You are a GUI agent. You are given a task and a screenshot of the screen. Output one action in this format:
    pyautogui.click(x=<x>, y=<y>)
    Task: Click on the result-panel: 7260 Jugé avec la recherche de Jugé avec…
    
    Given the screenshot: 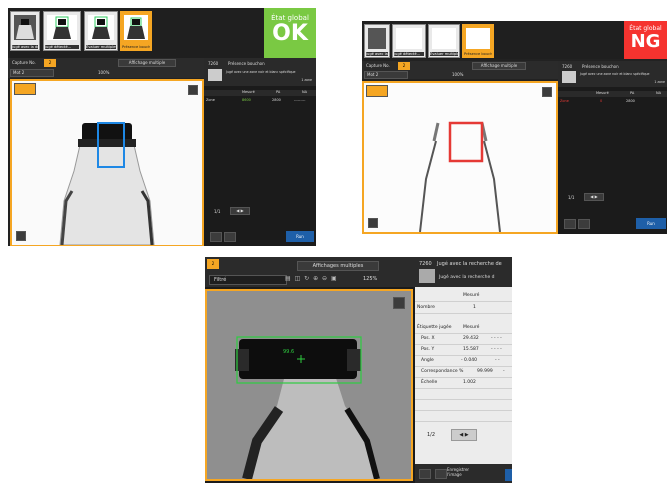 What is the action you would take?
    pyautogui.click(x=463, y=370)
    